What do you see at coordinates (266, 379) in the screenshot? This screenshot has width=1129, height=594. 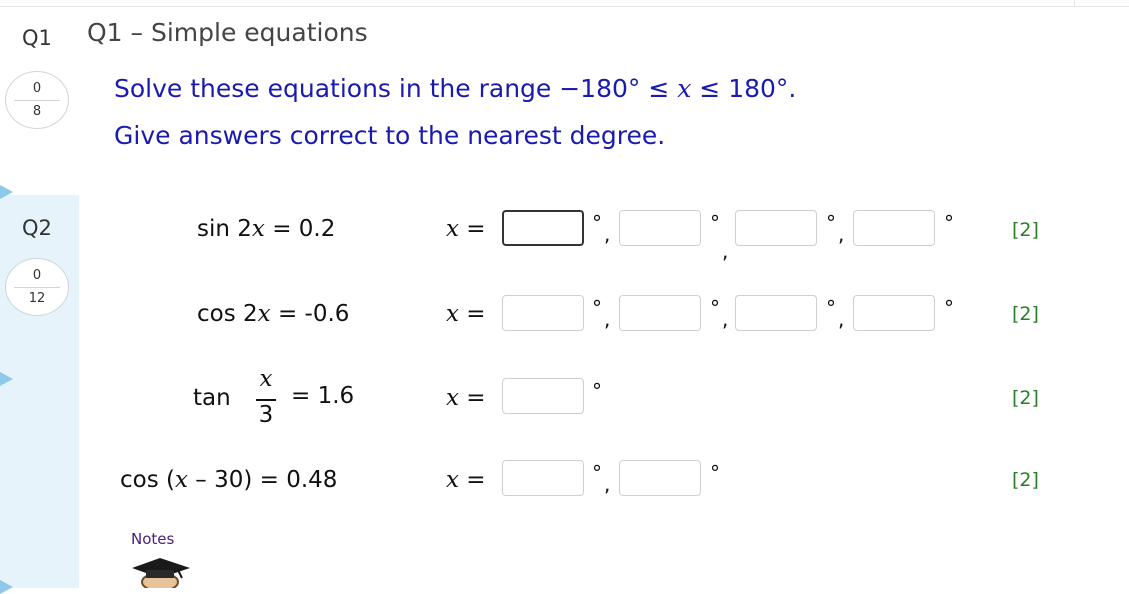 I see `fraction-numerator: x` at bounding box center [266, 379].